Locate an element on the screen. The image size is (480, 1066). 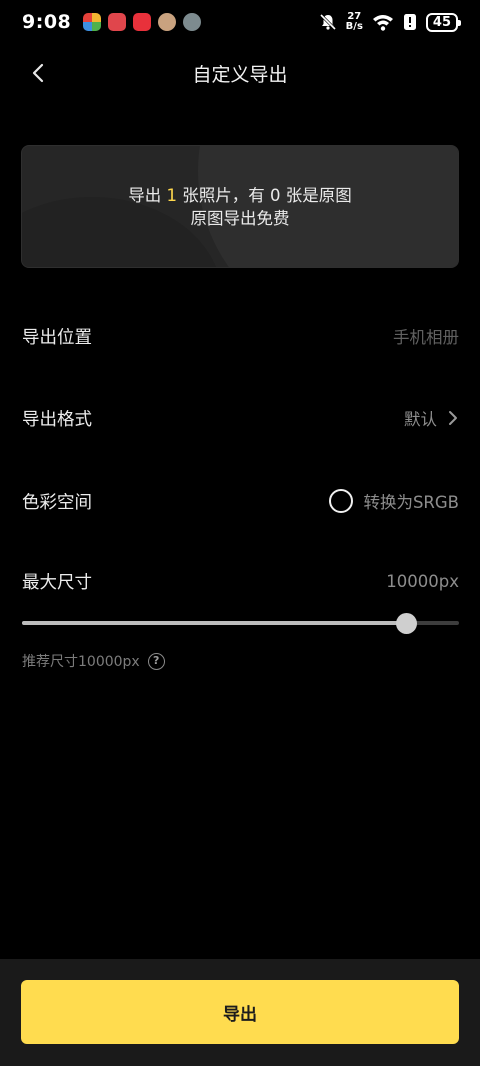
max-size-label: 最大尺寸 is located at coordinates (57, 582).